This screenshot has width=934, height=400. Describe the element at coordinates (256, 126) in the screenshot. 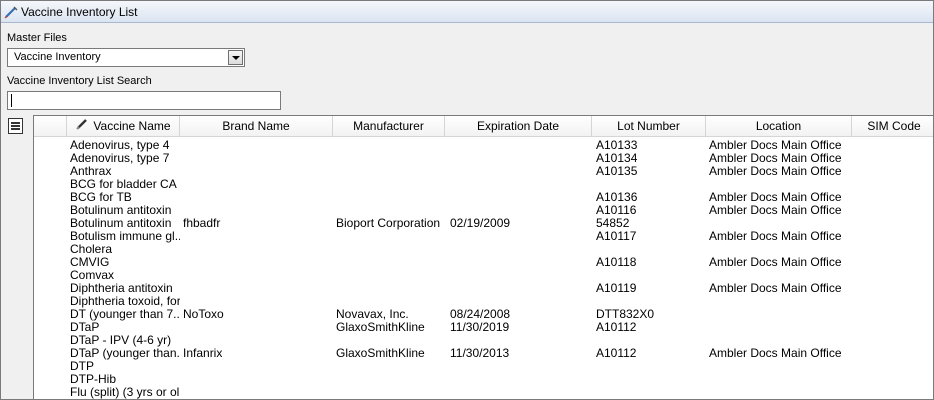

I see `column-header-brand-name: Brand Name` at that location.